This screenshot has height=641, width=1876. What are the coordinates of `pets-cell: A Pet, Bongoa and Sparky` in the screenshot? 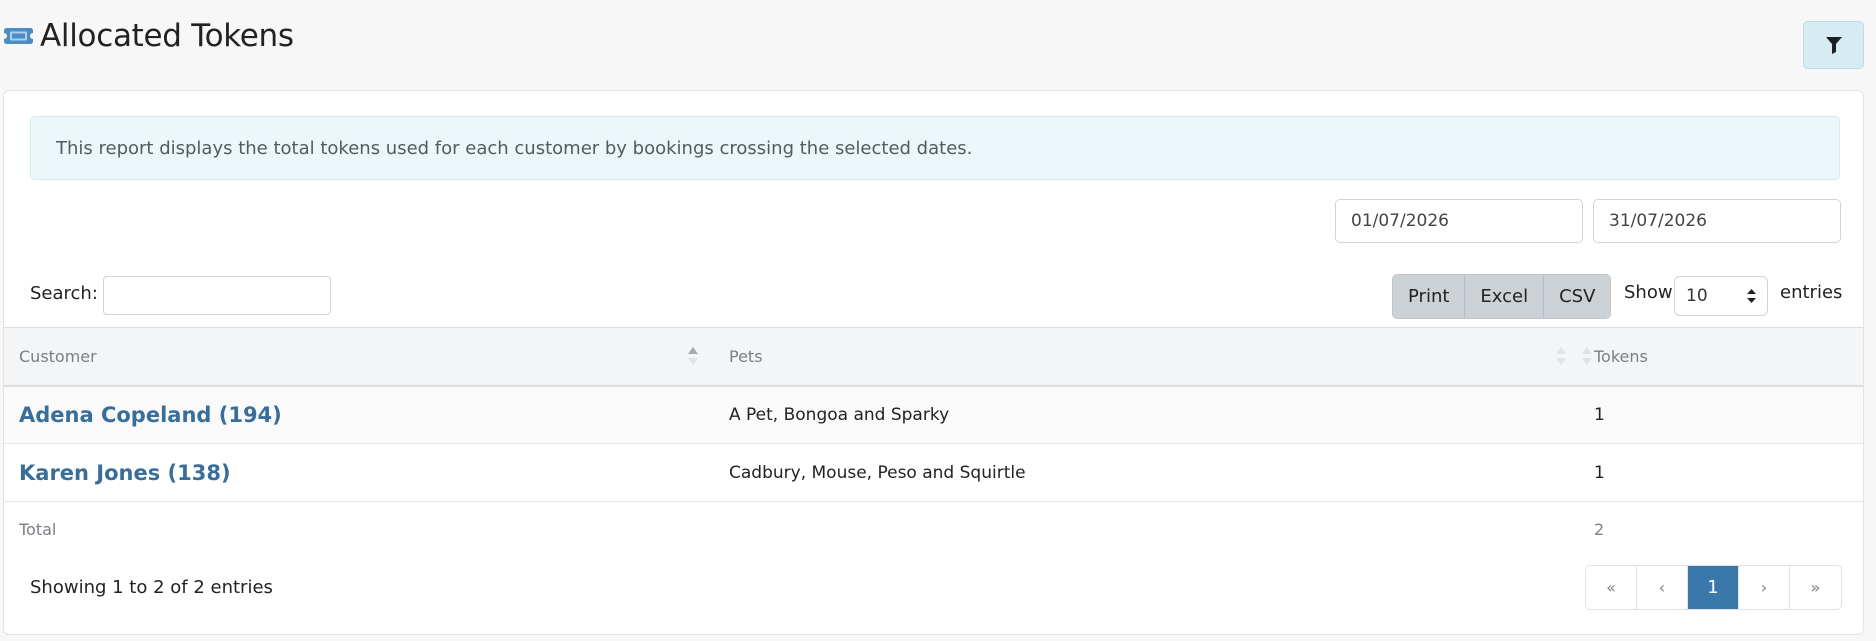 It's located at (839, 414).